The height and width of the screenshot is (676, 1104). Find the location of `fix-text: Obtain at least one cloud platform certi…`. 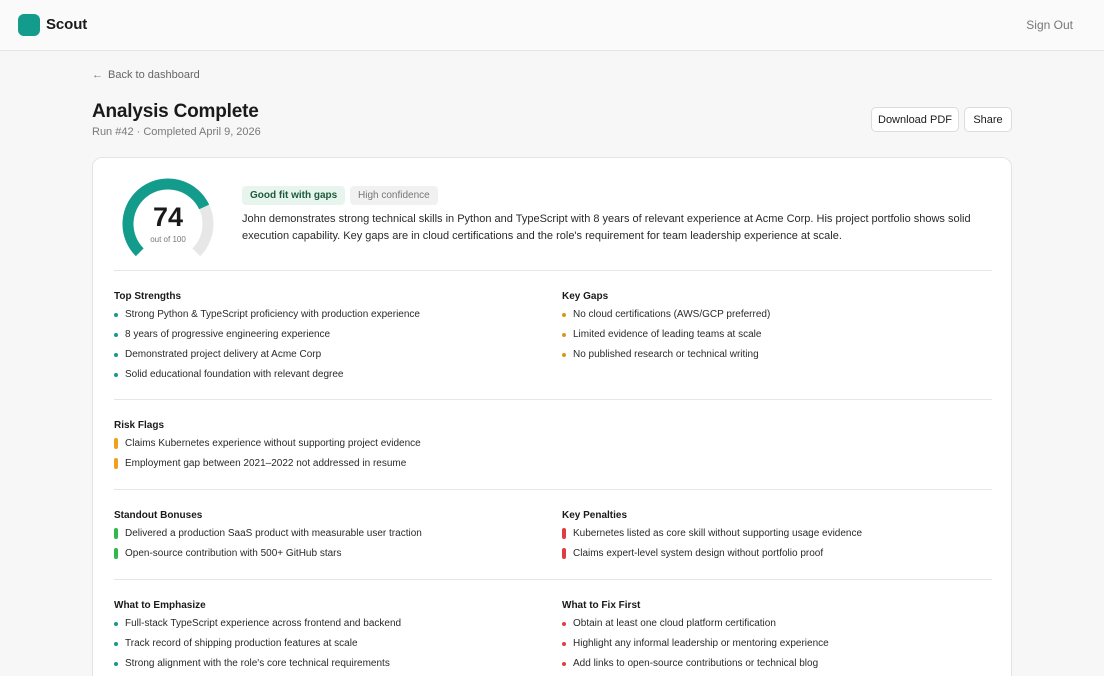

fix-text: Obtain at least one cloud platform certi… is located at coordinates (674, 623).